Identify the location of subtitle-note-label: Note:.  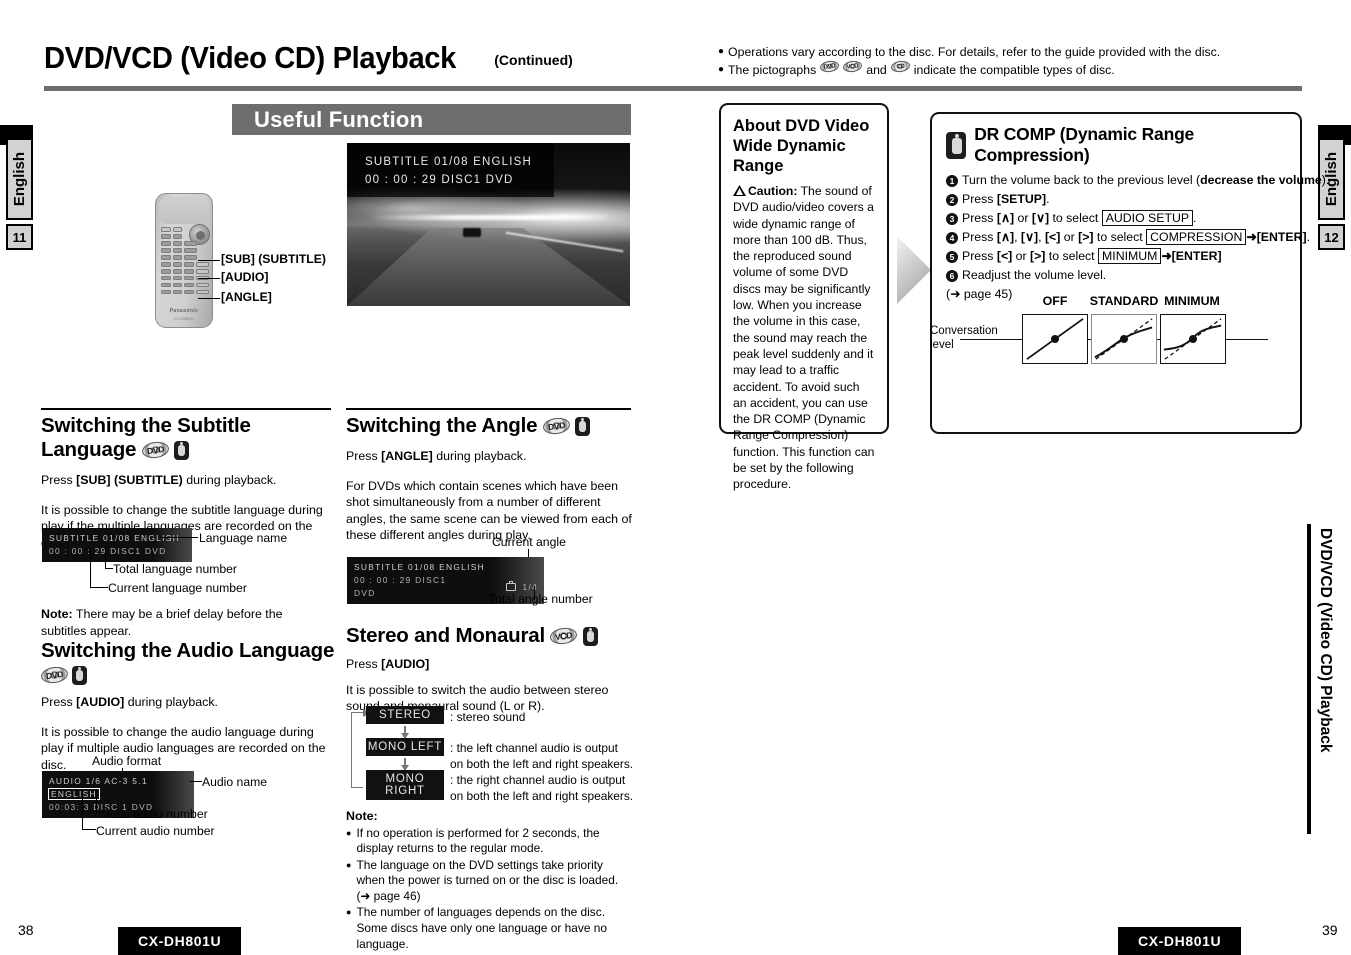
(57, 614).